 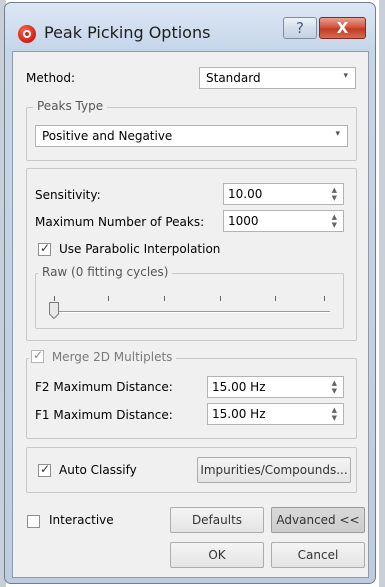 What do you see at coordinates (245, 194) in the screenshot?
I see `sensitivity-value: 10.00` at bounding box center [245, 194].